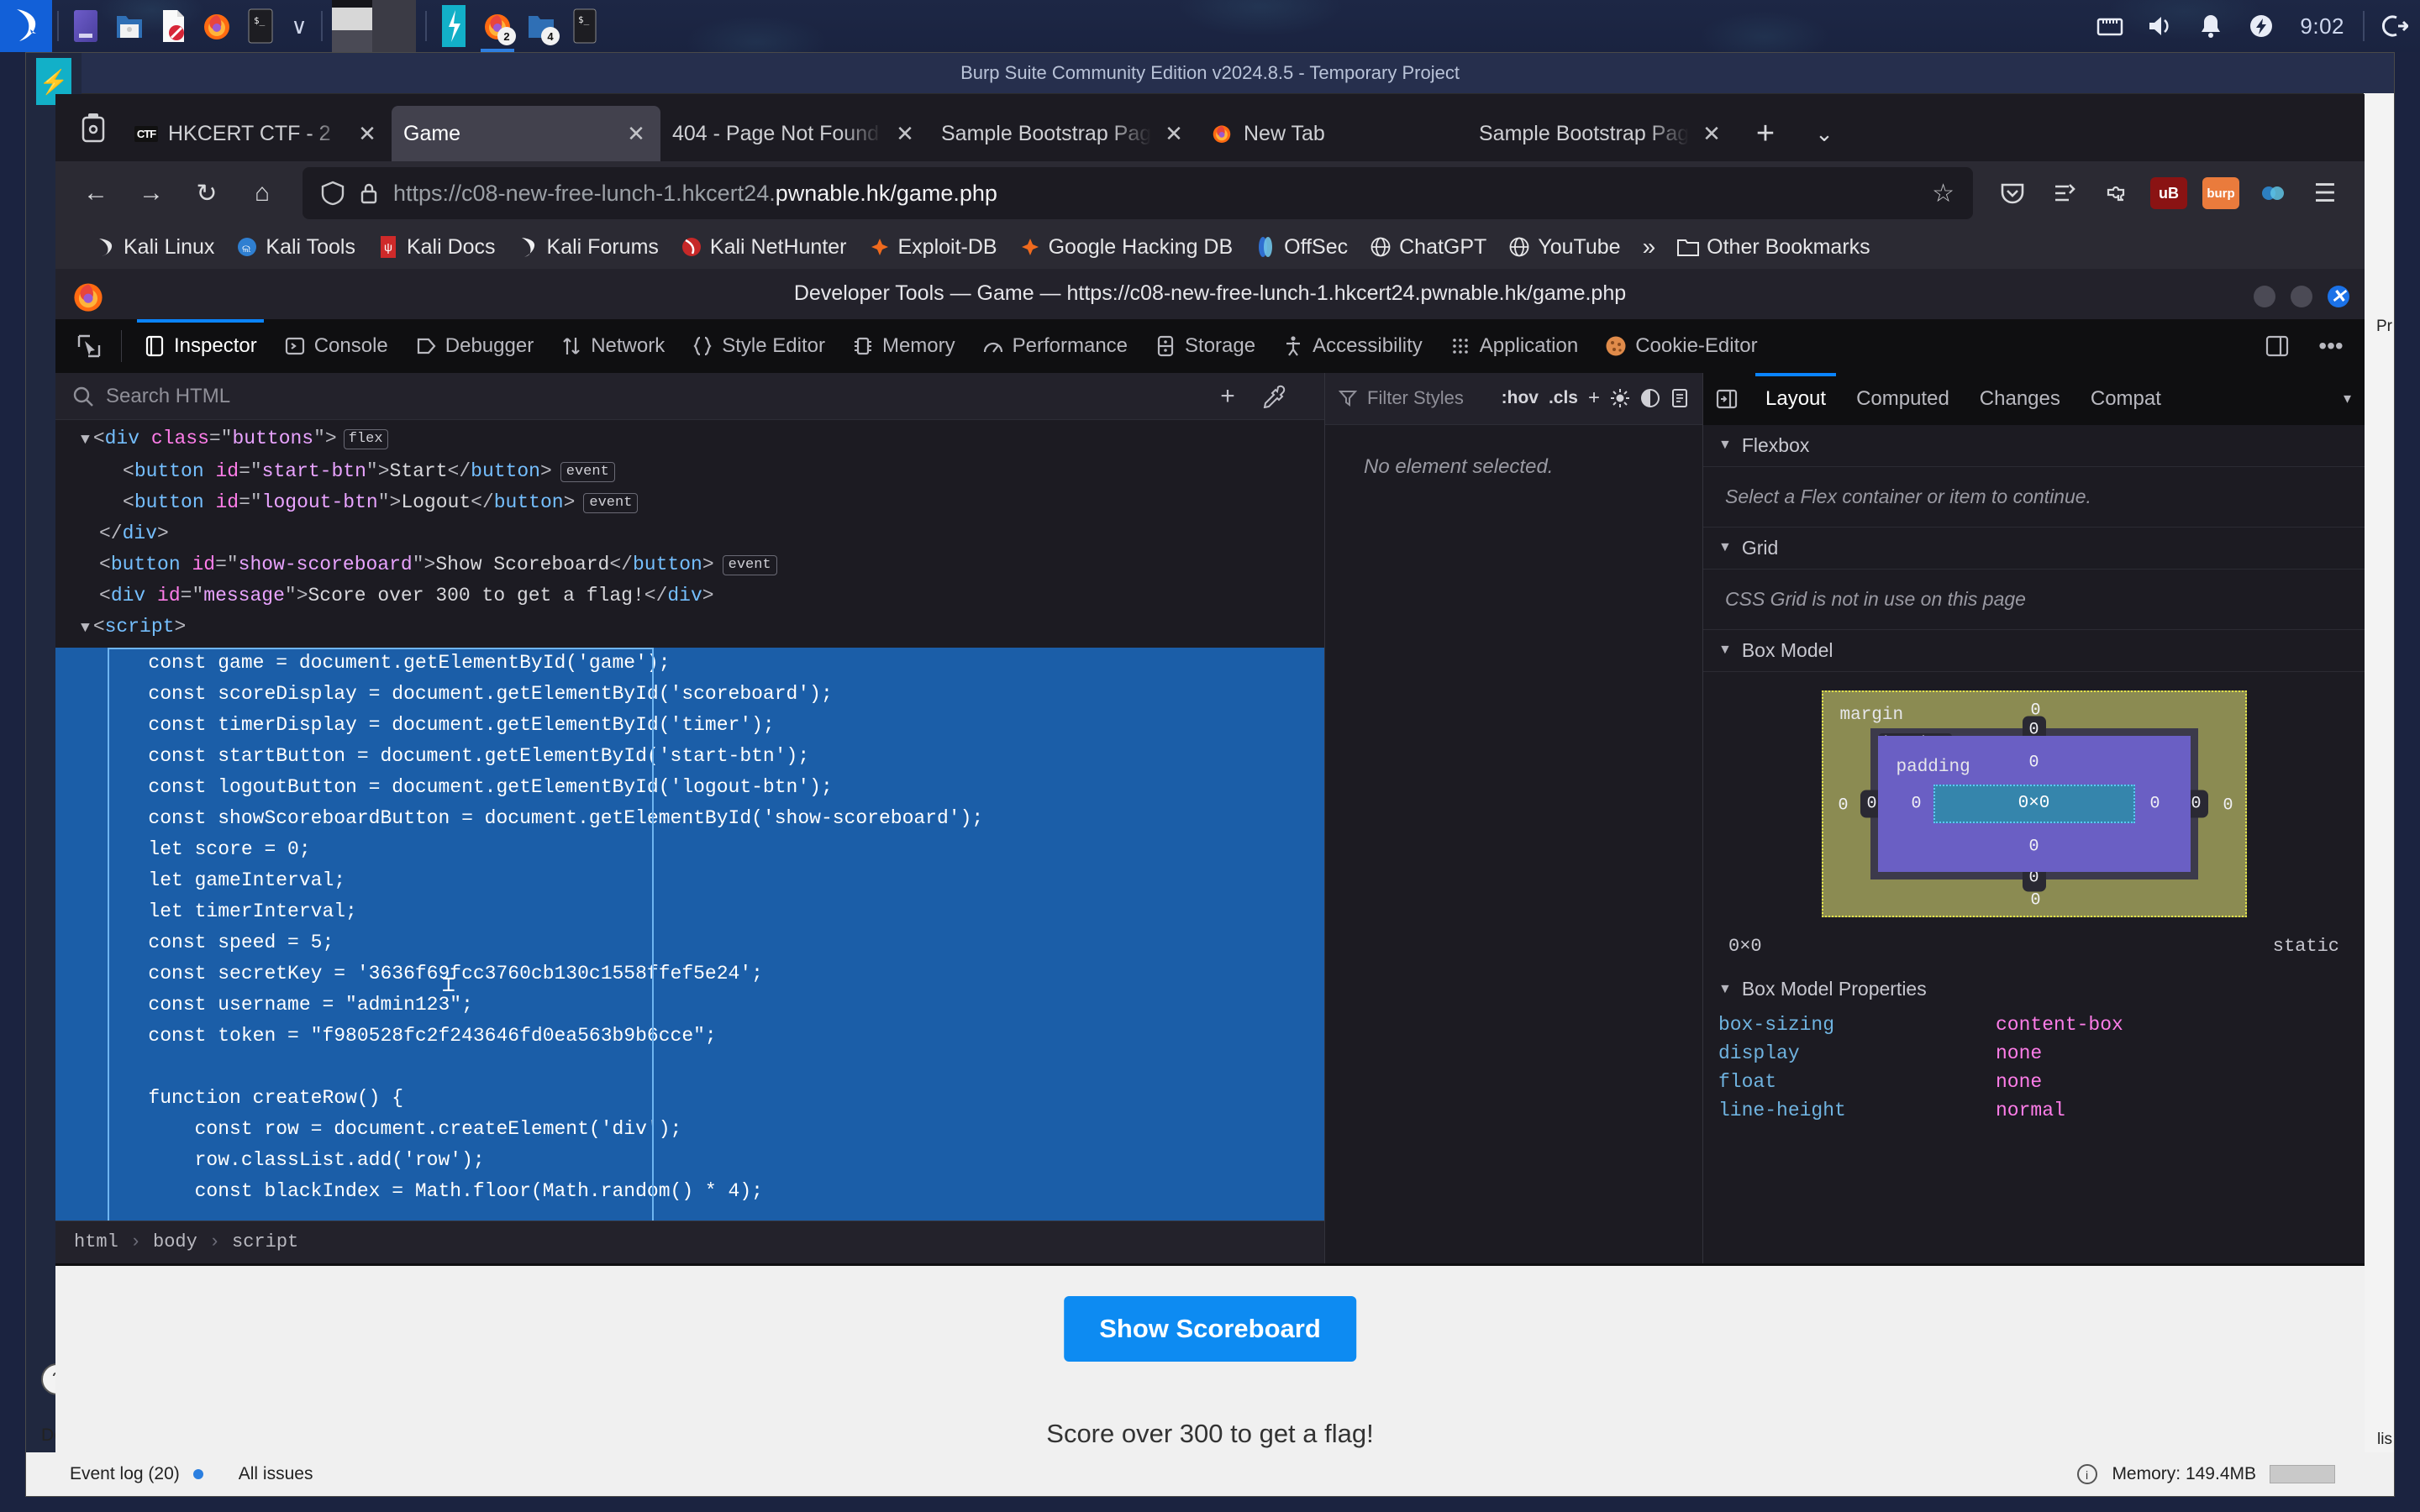 This screenshot has height=1512, width=2420. Describe the element at coordinates (217, 26) in the screenshot. I see `firefox-icon` at that location.